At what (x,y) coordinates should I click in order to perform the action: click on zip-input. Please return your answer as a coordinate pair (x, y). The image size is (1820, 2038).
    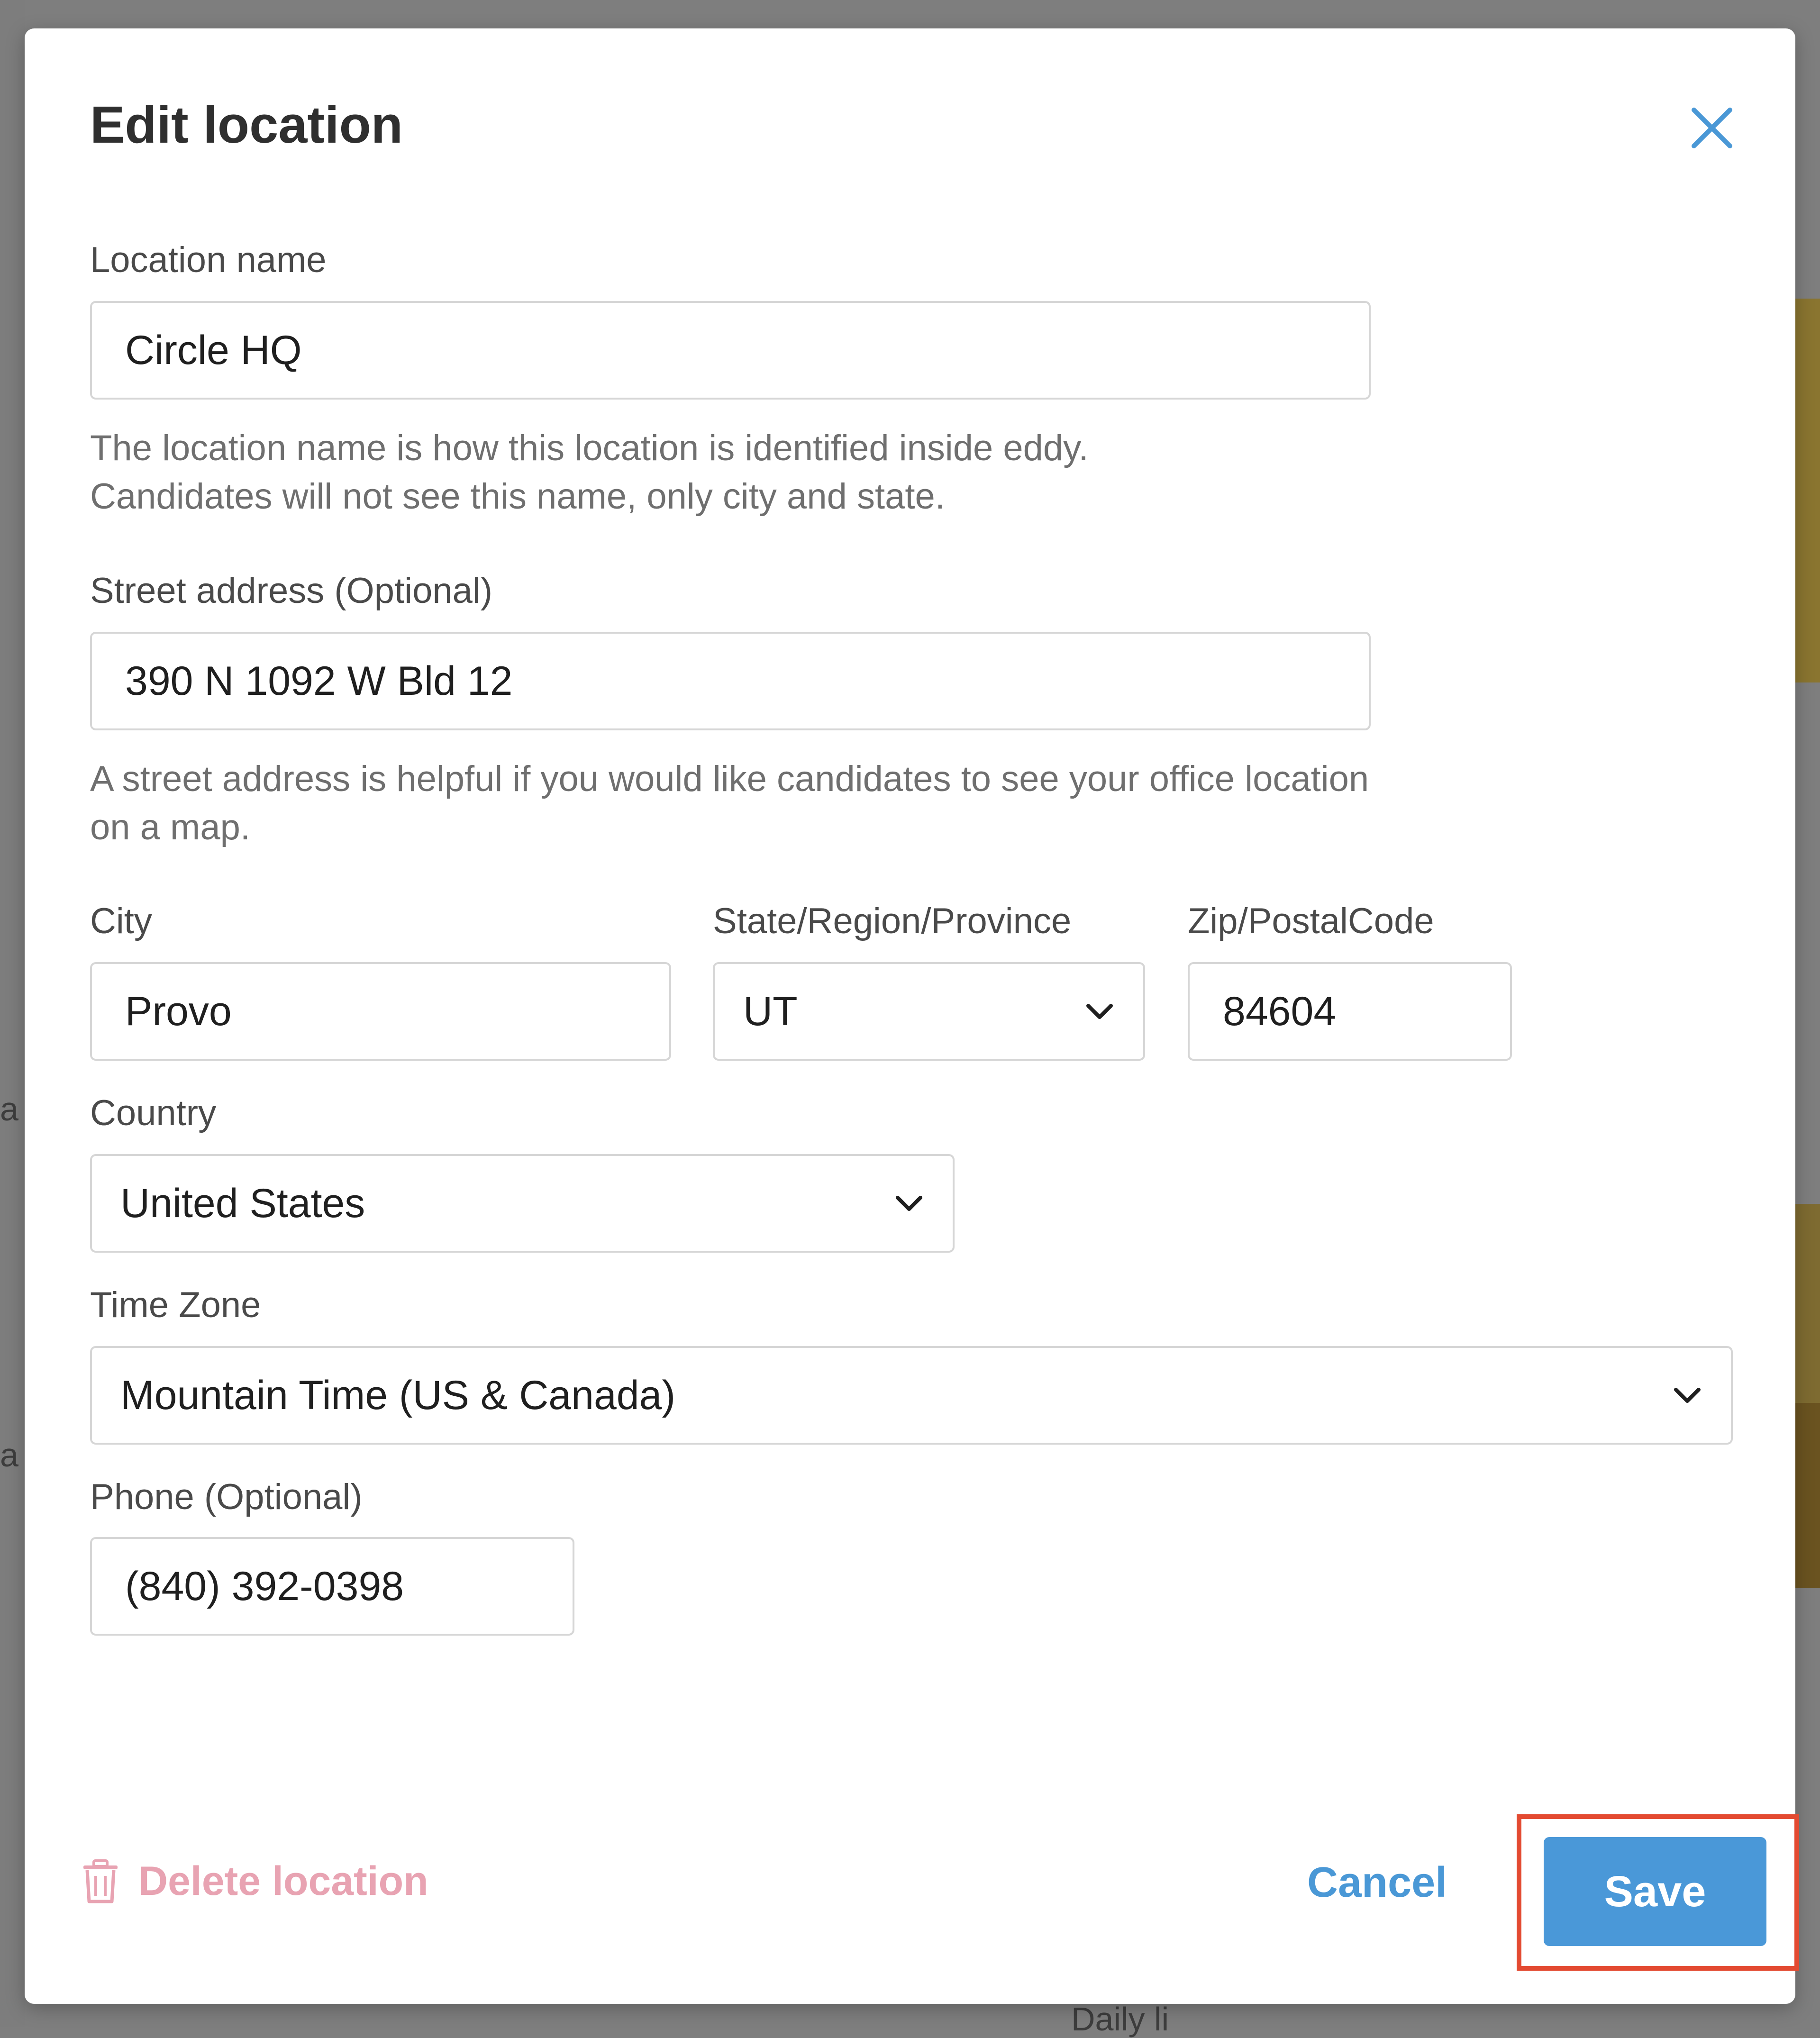
    Looking at the image, I should click on (1350, 1011).